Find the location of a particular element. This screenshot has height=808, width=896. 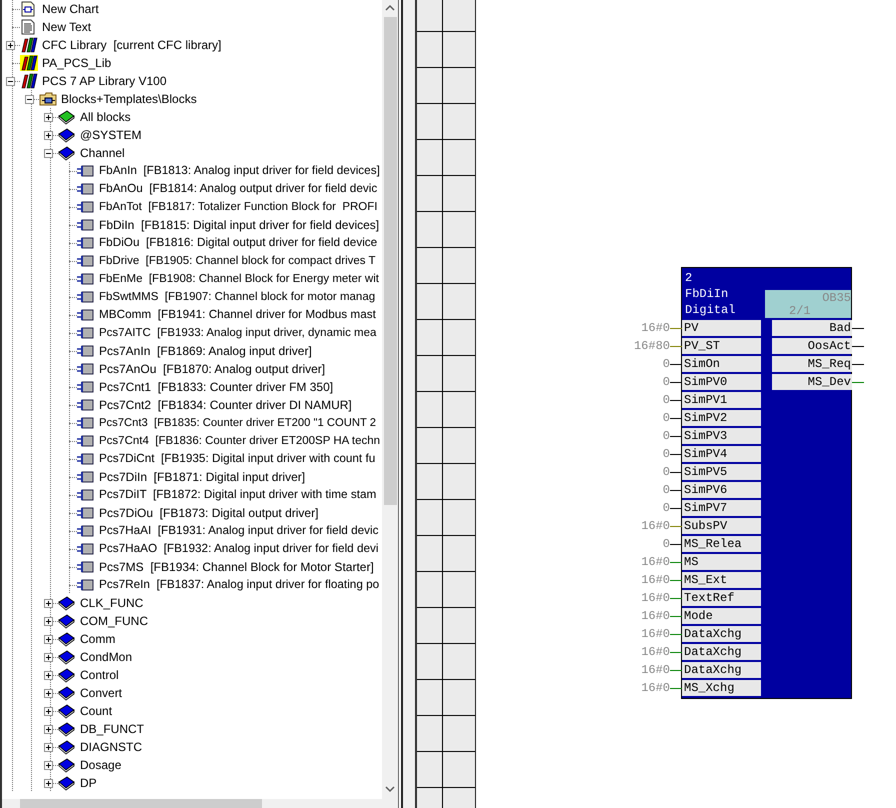

output-pin: Bad is located at coordinates (812, 328).